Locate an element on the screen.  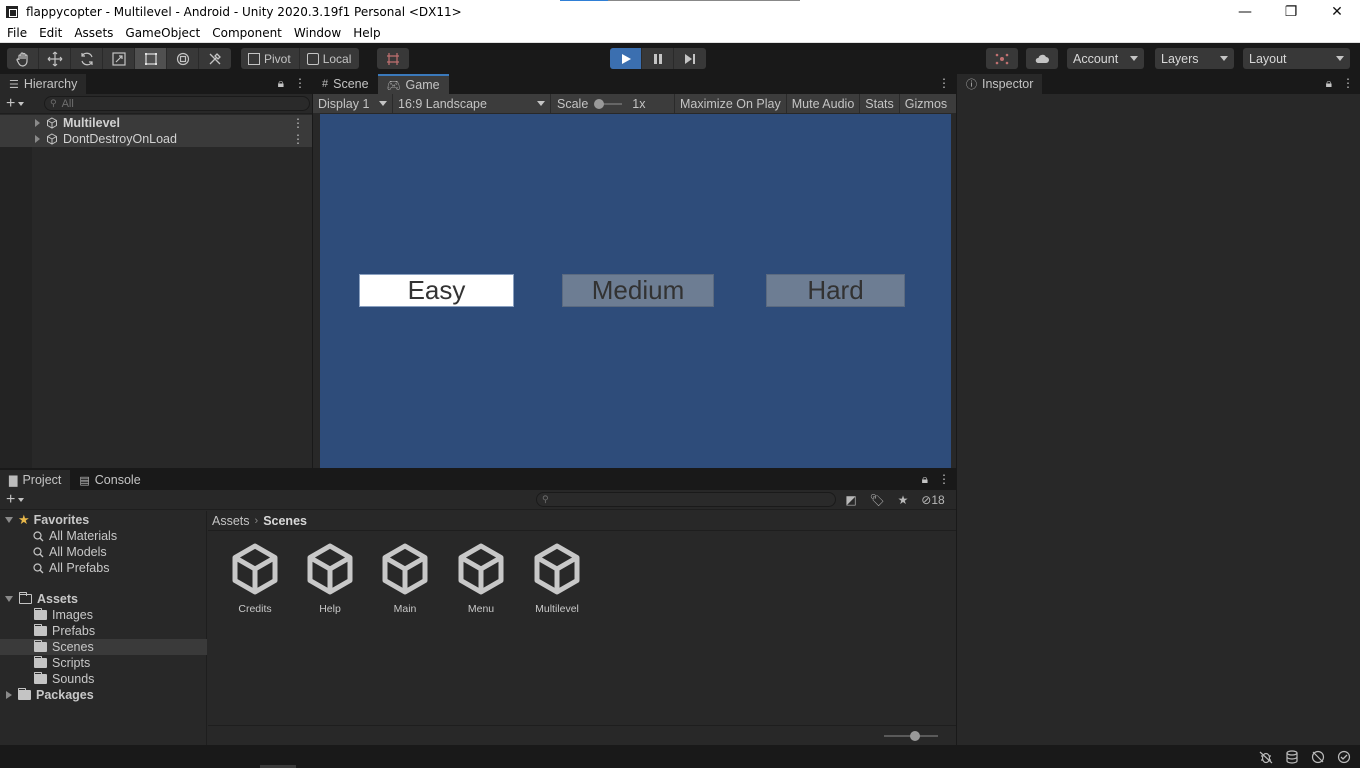
folder-scripts: Scripts is located at coordinates (103, 663).